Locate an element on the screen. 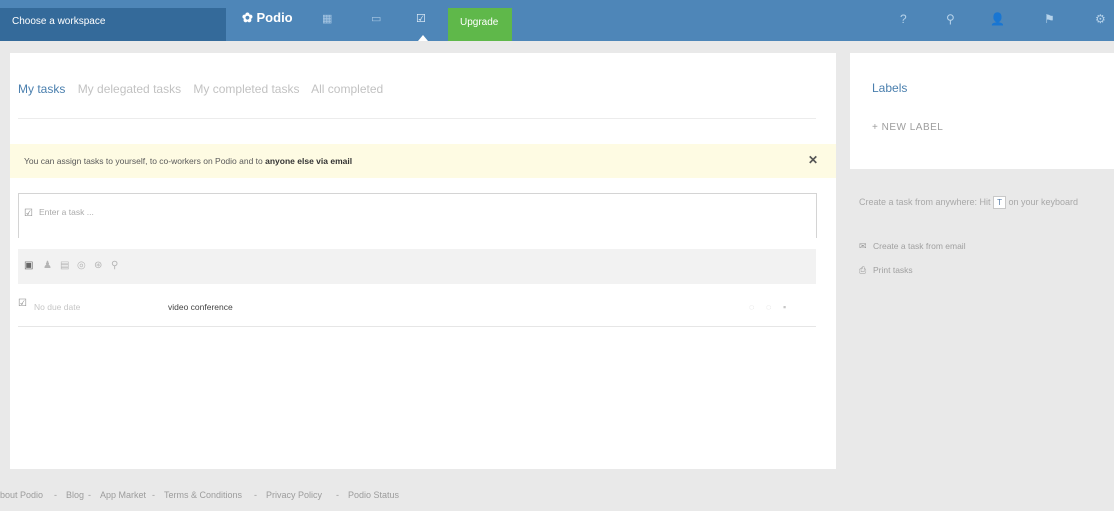 The width and height of the screenshot is (1114, 511). new-label-link: + NEW LABEL is located at coordinates (907, 127).